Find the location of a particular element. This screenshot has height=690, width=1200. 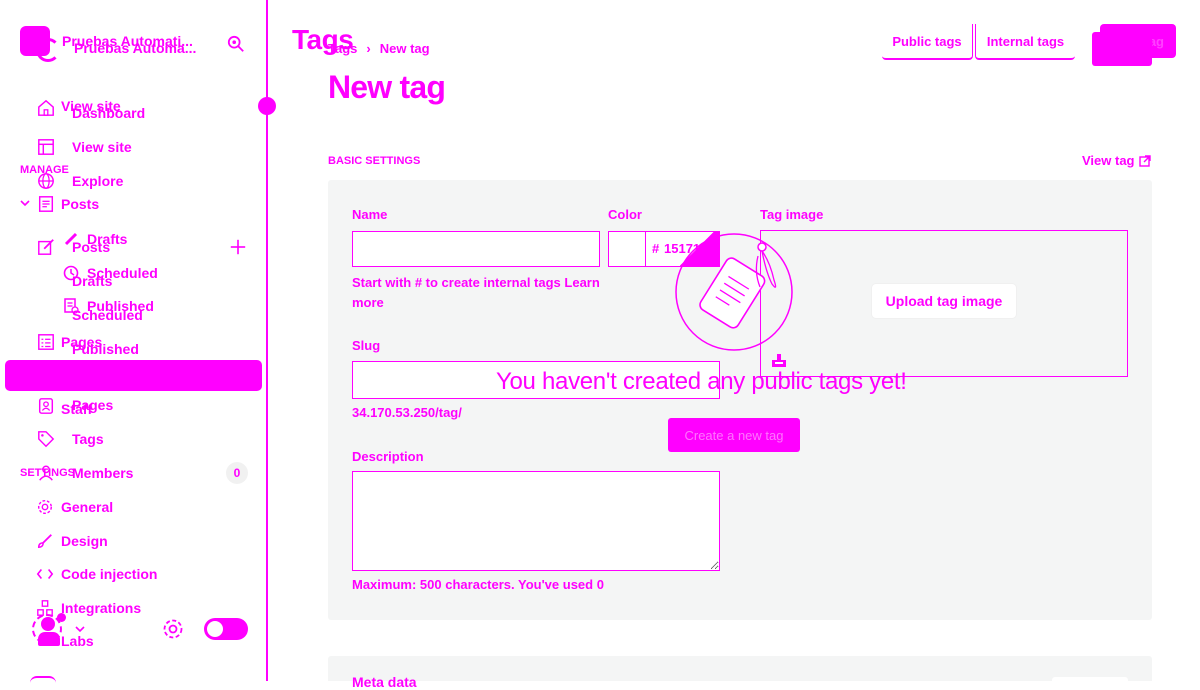

site-logo-circle is located at coordinates (48, 50).